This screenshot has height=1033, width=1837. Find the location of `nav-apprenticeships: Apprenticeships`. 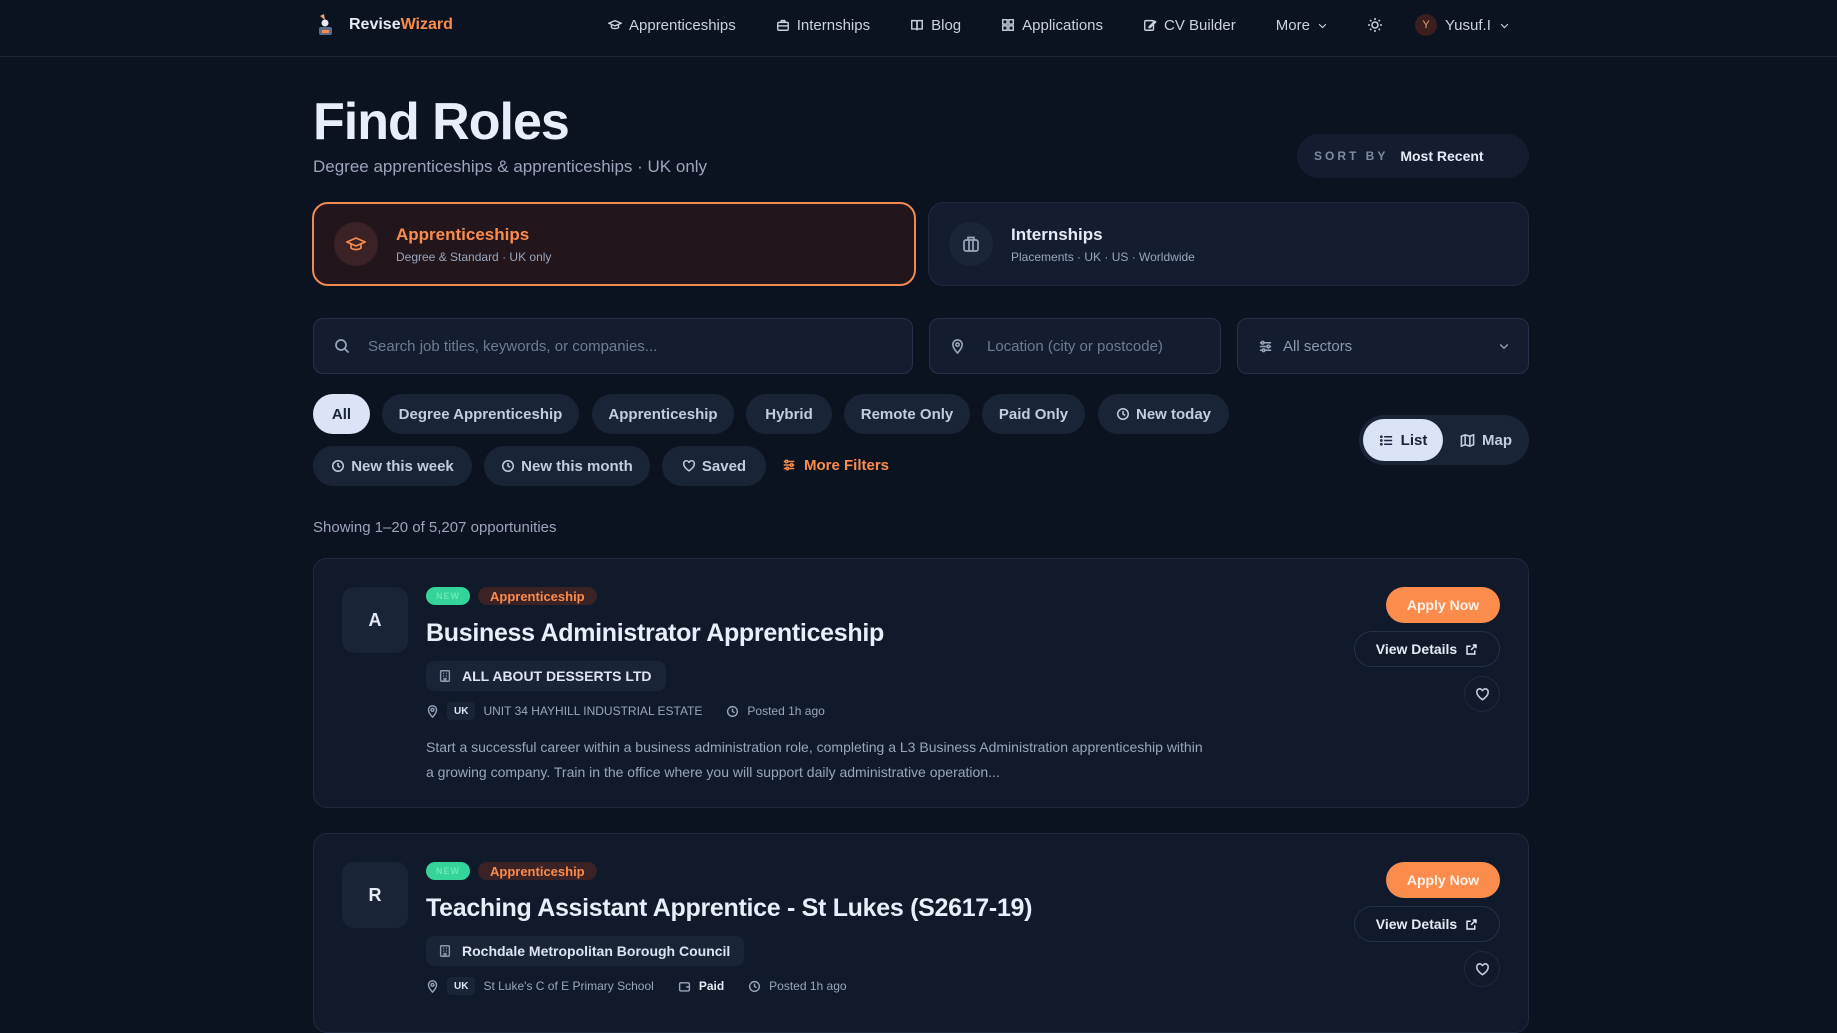

nav-apprenticeships: Apprenticeships is located at coordinates (672, 25).